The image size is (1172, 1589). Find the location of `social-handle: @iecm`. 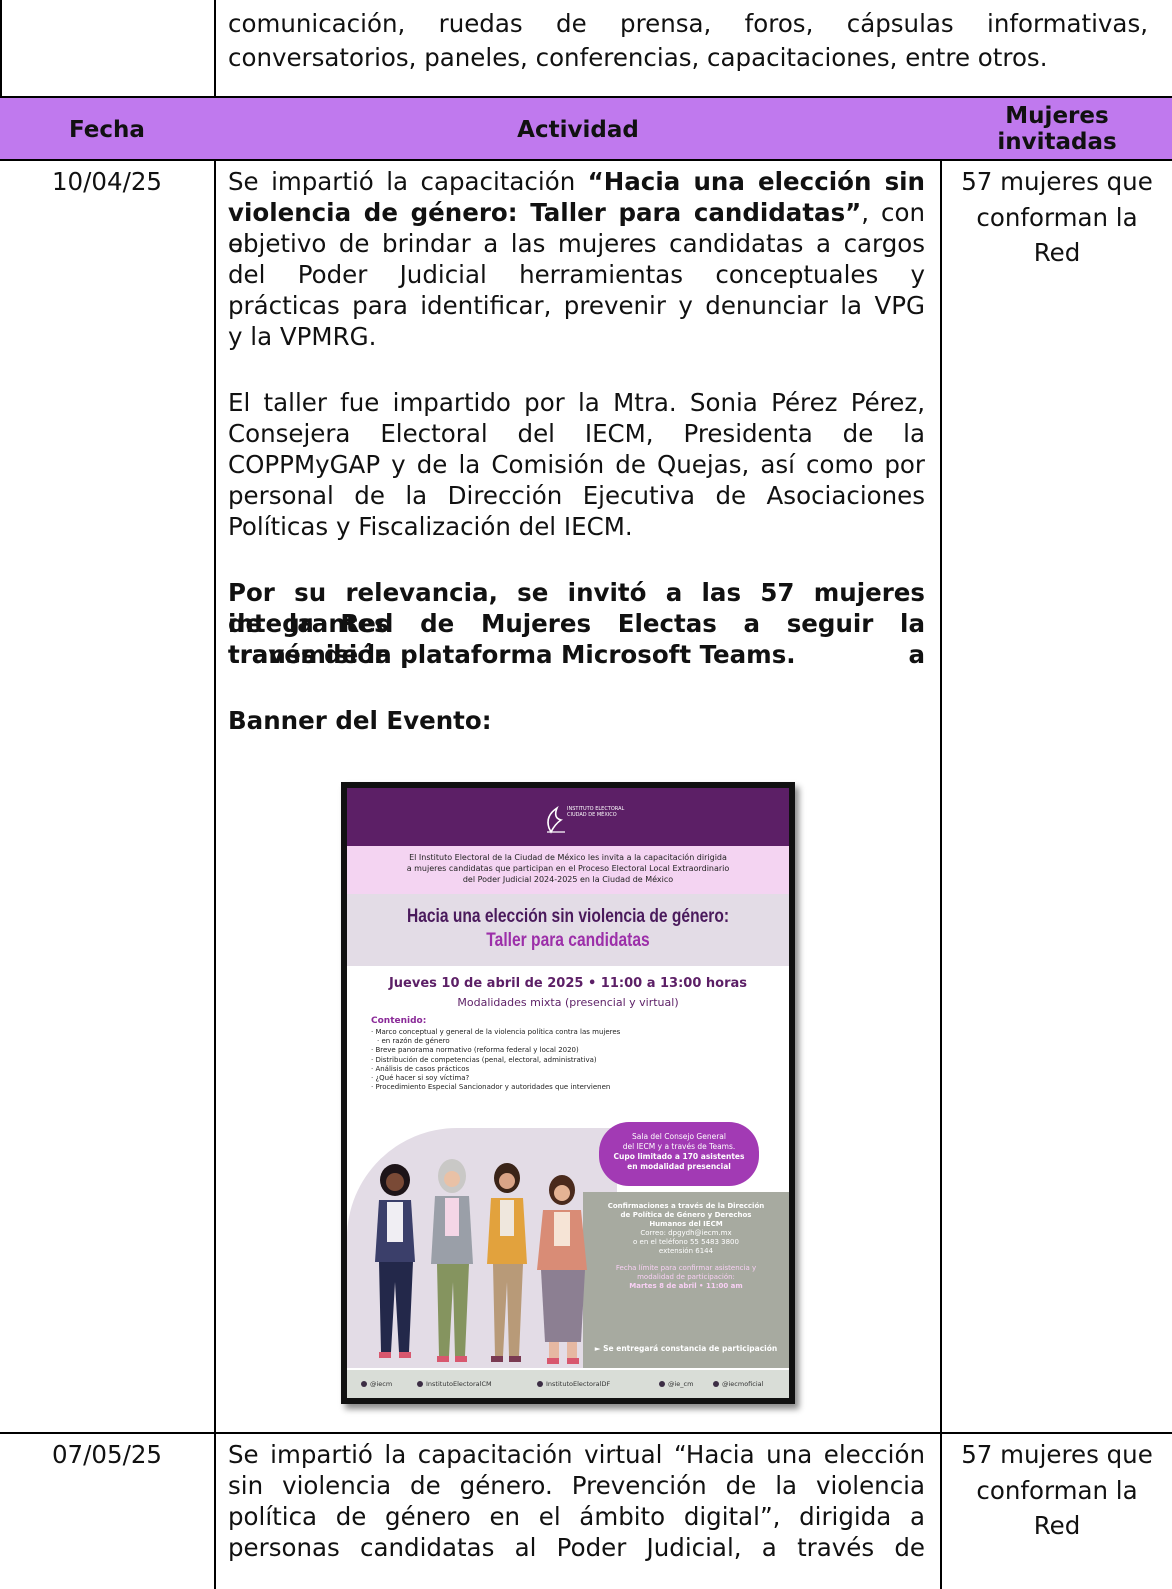

social-handle: @iecm is located at coordinates (376, 1384).